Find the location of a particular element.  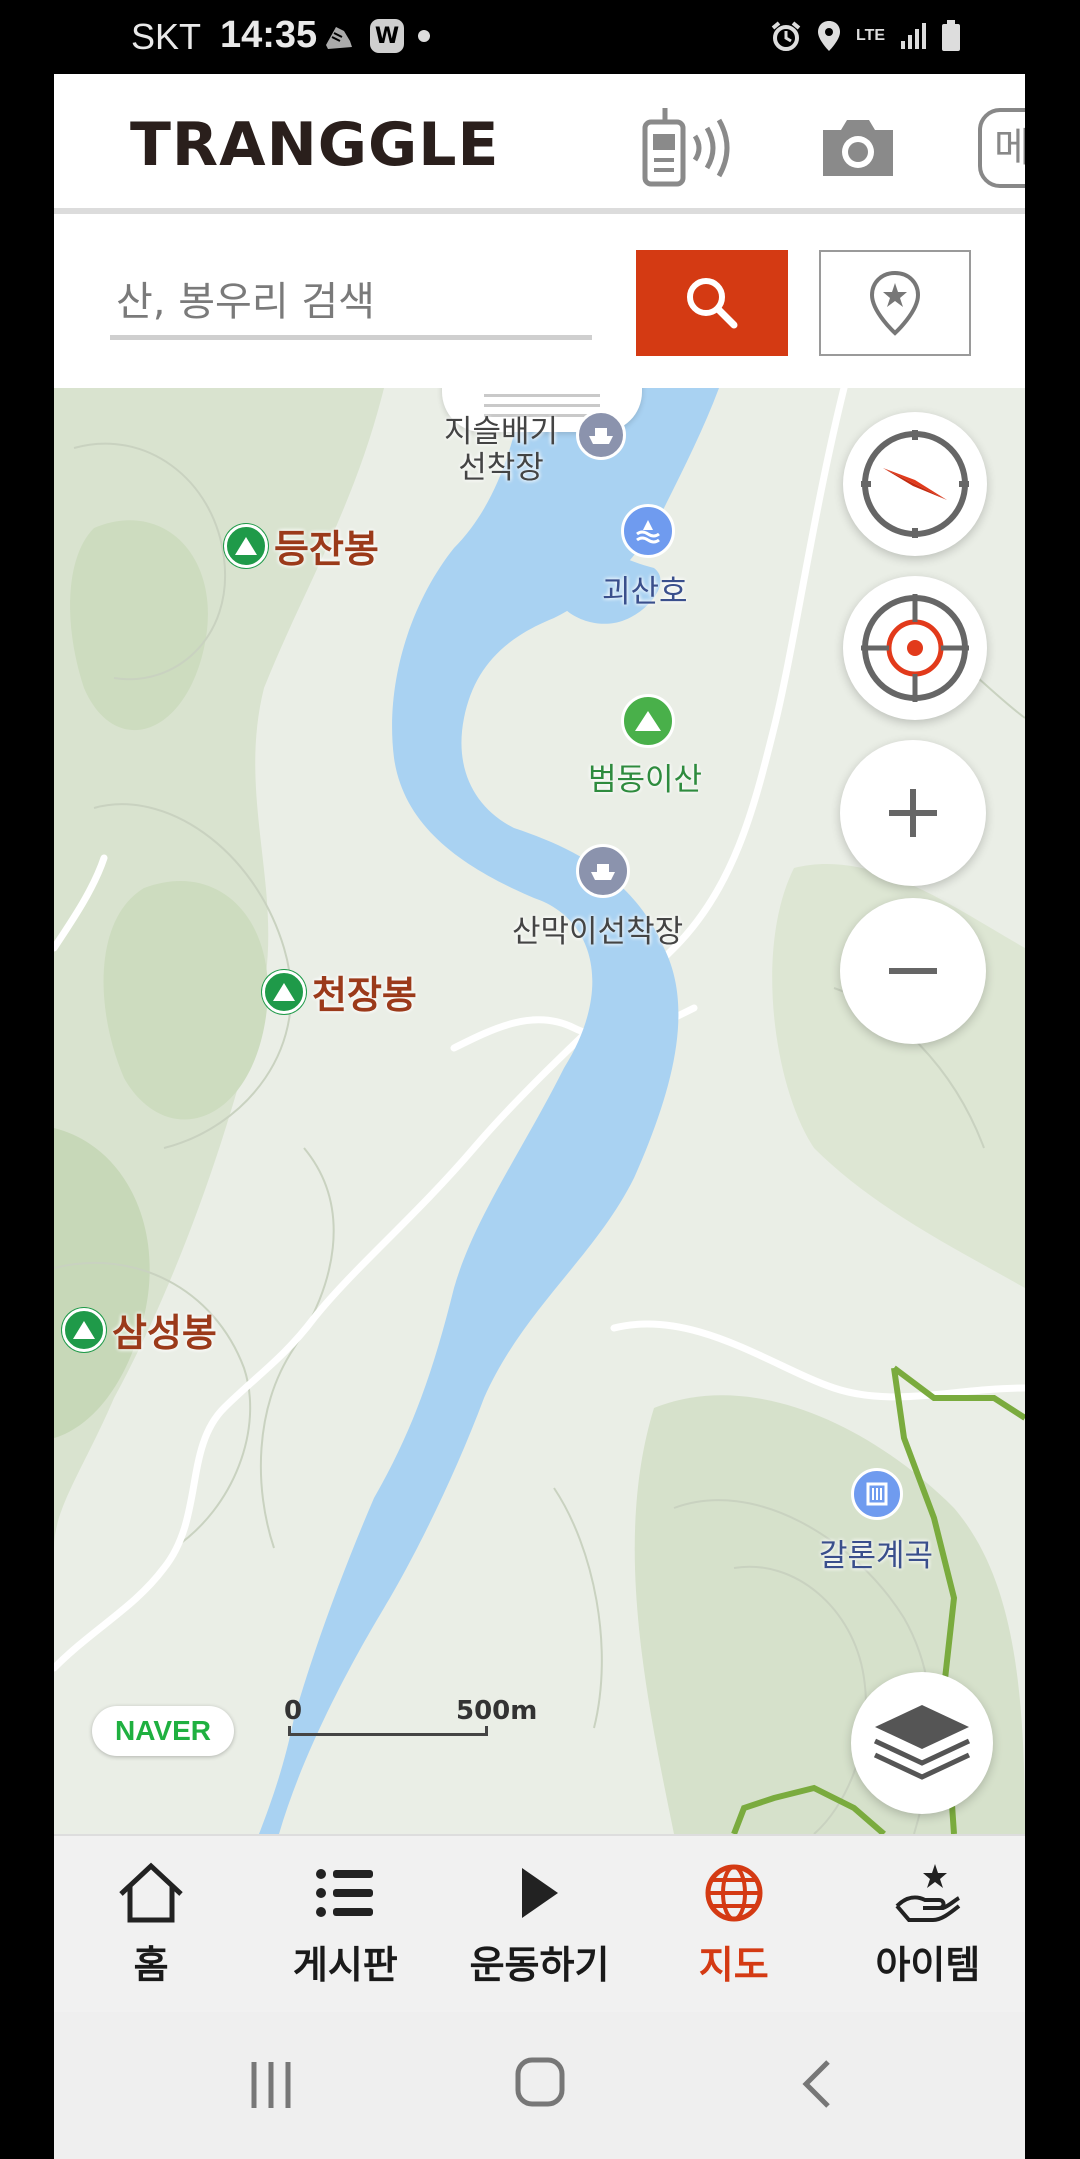

favorite-location-button is located at coordinates (895, 303).